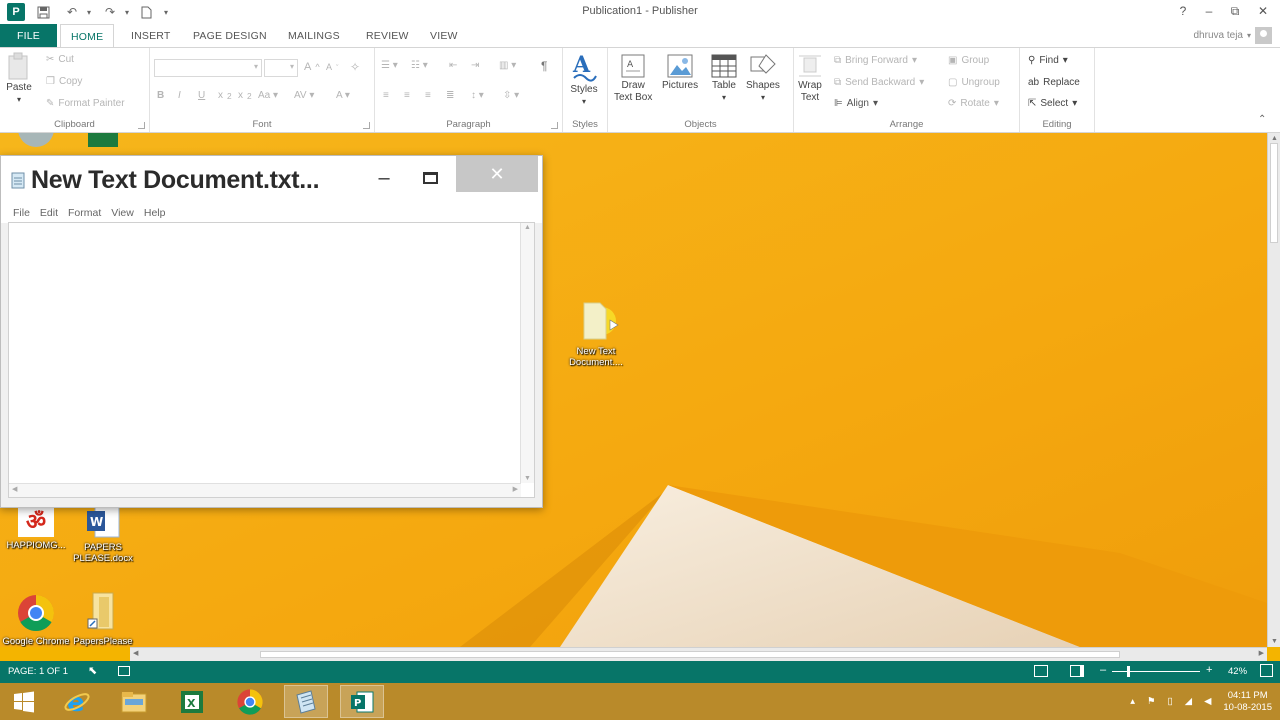 This screenshot has width=1280, height=720. Describe the element at coordinates (343, 95) in the screenshot. I see `font-color-button: A ▾` at that location.